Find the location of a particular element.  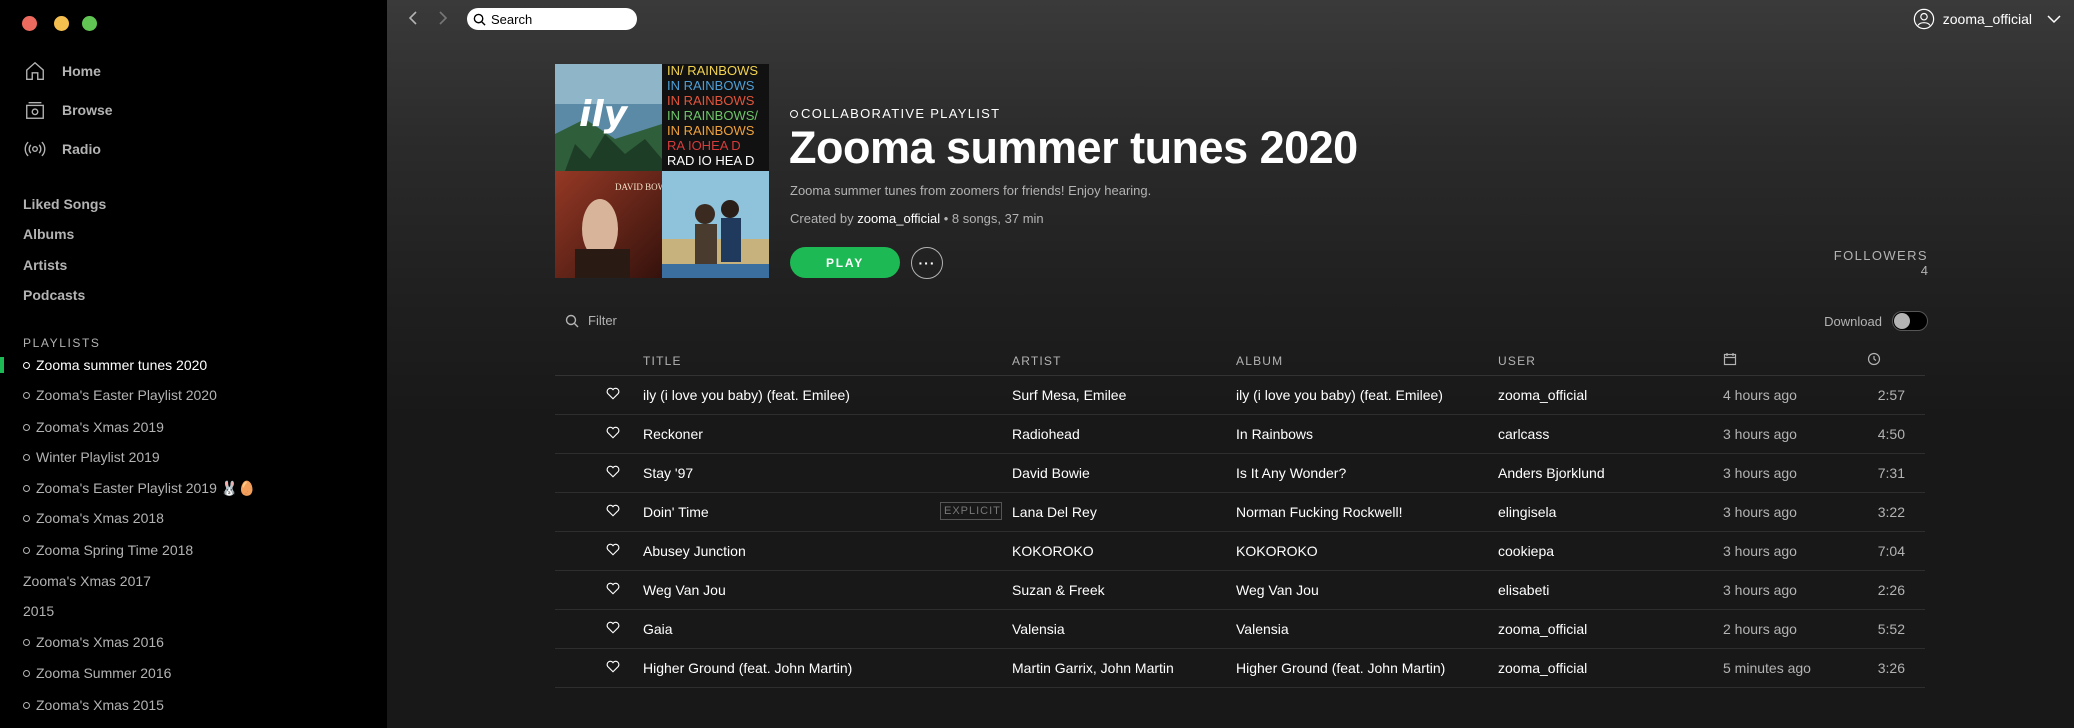

track-artist: Valensia is located at coordinates (1038, 629).